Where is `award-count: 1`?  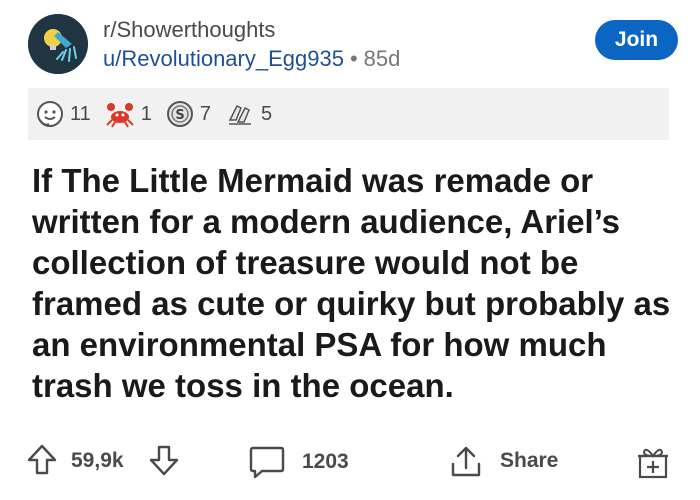 award-count: 1 is located at coordinates (146, 113).